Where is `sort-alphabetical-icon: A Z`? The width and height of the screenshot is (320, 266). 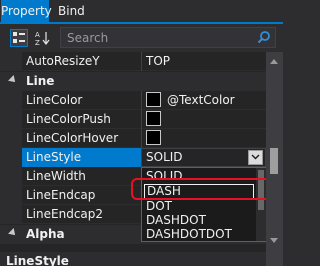
sort-alphabetical-icon: A Z is located at coordinates (42, 38).